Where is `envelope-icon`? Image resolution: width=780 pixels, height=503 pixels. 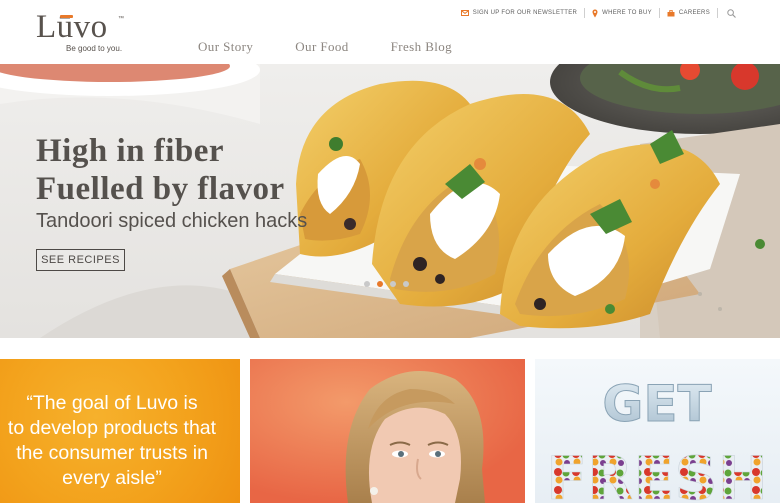
envelope-icon is located at coordinates (464, 13).